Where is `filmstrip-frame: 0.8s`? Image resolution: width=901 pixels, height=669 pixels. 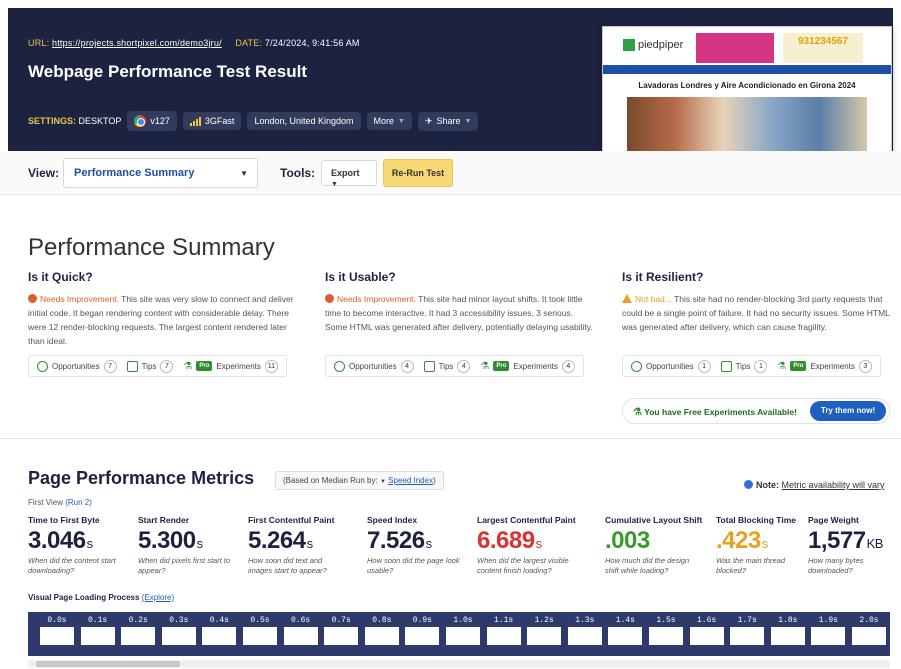
filmstrip-frame: 0.8s is located at coordinates (381, 630).